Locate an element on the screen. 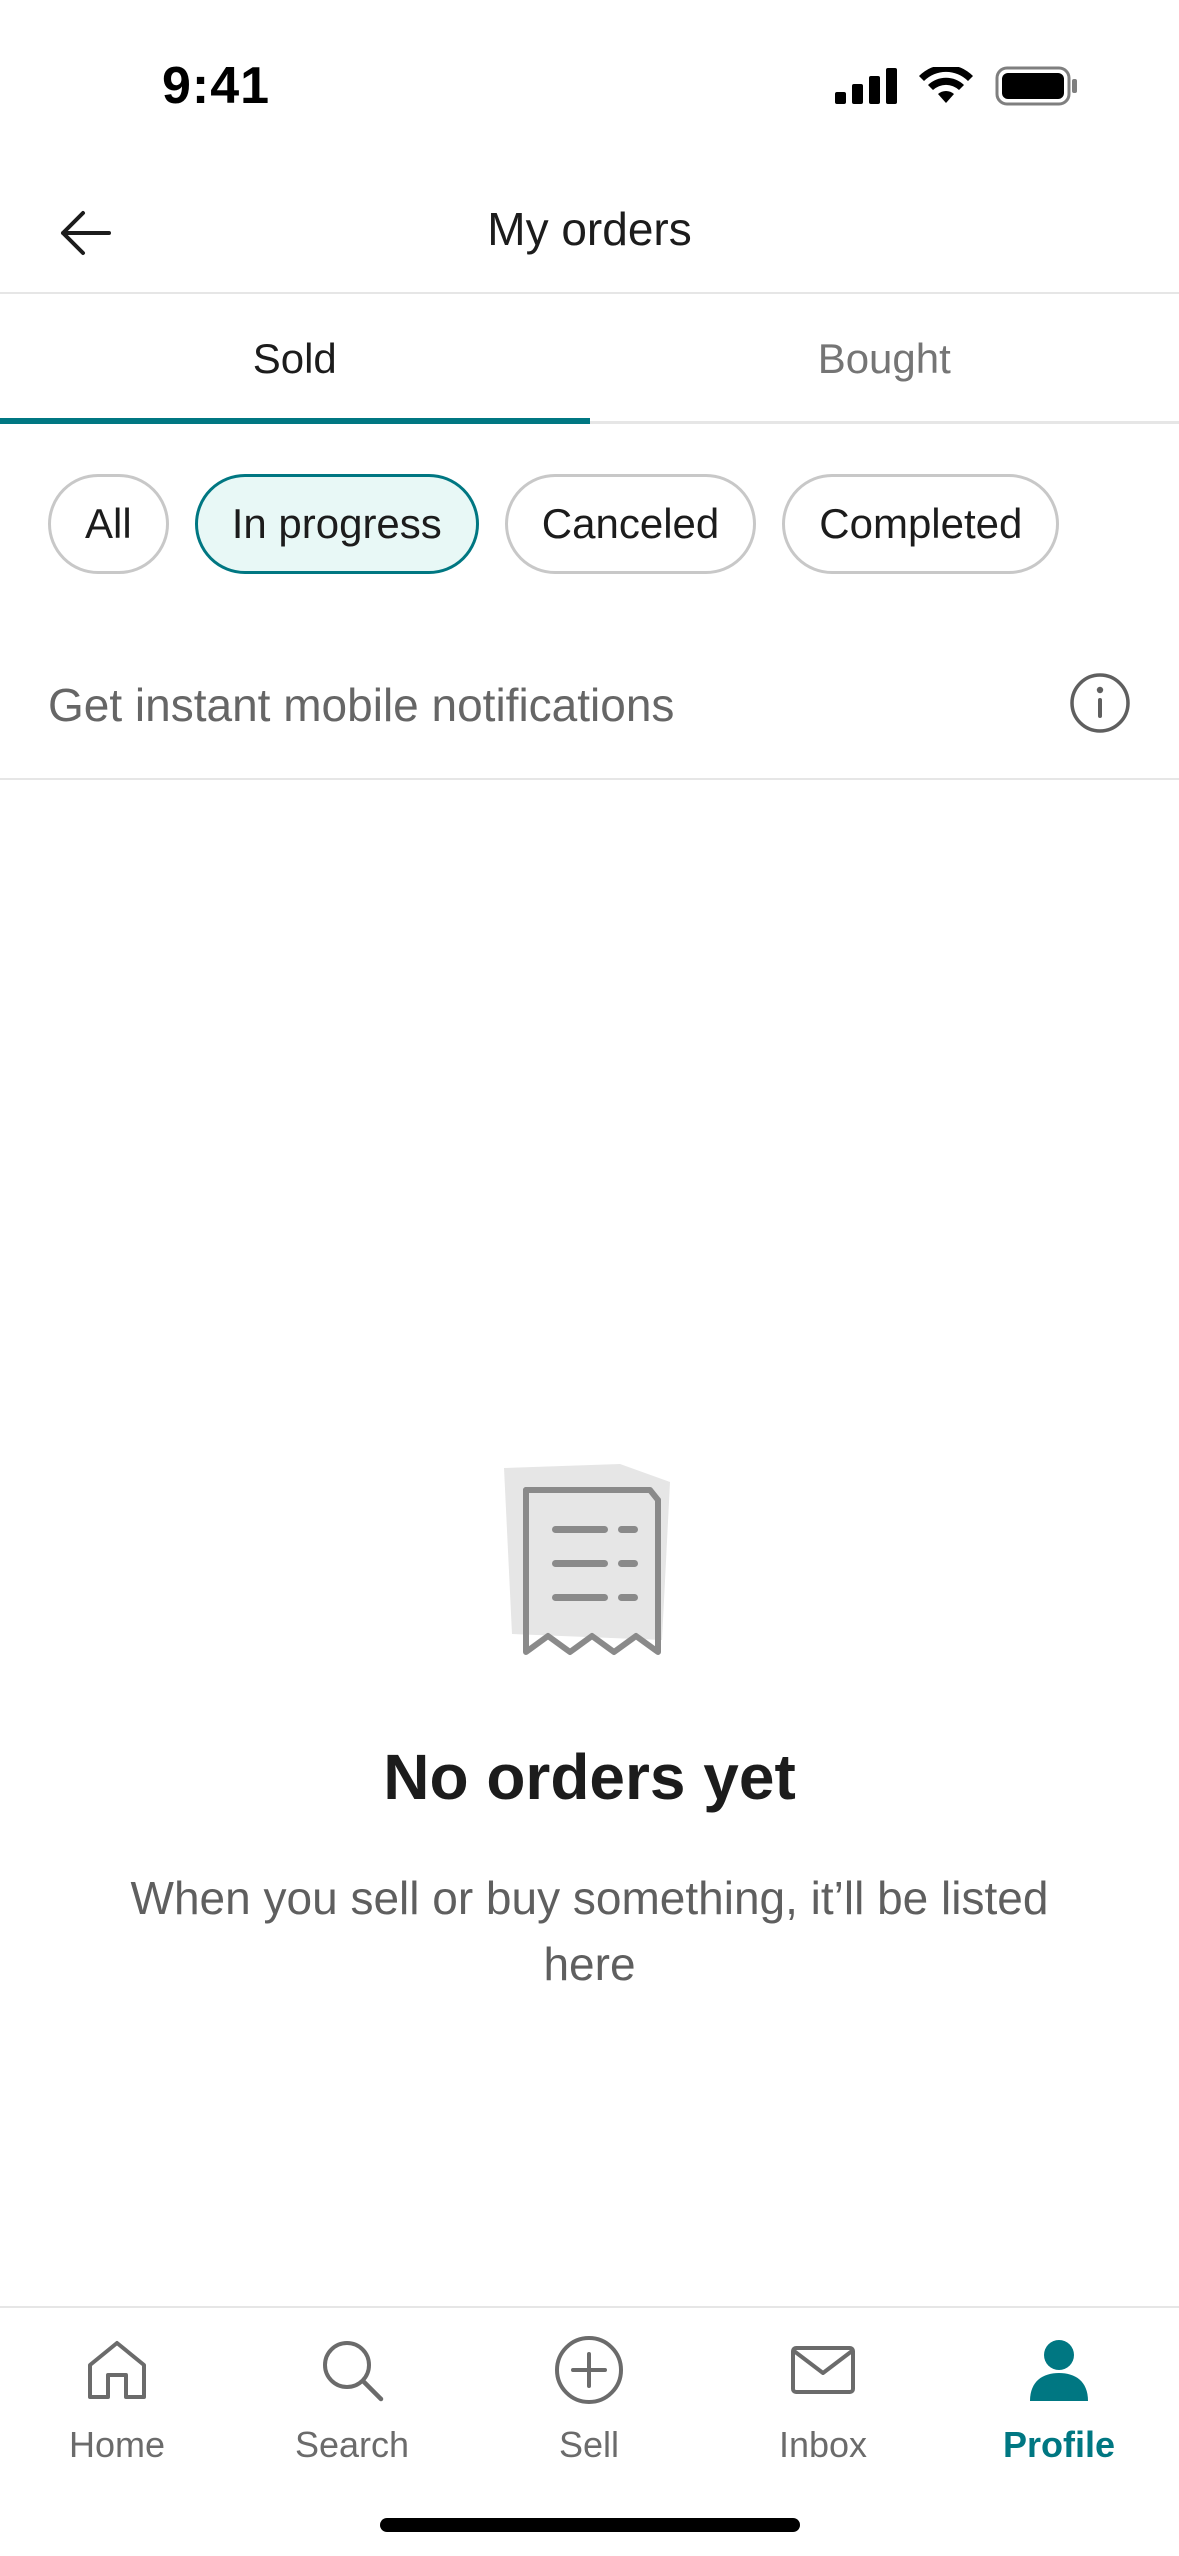 The height and width of the screenshot is (2556, 1179). plus-circle-icon is located at coordinates (589, 2370).